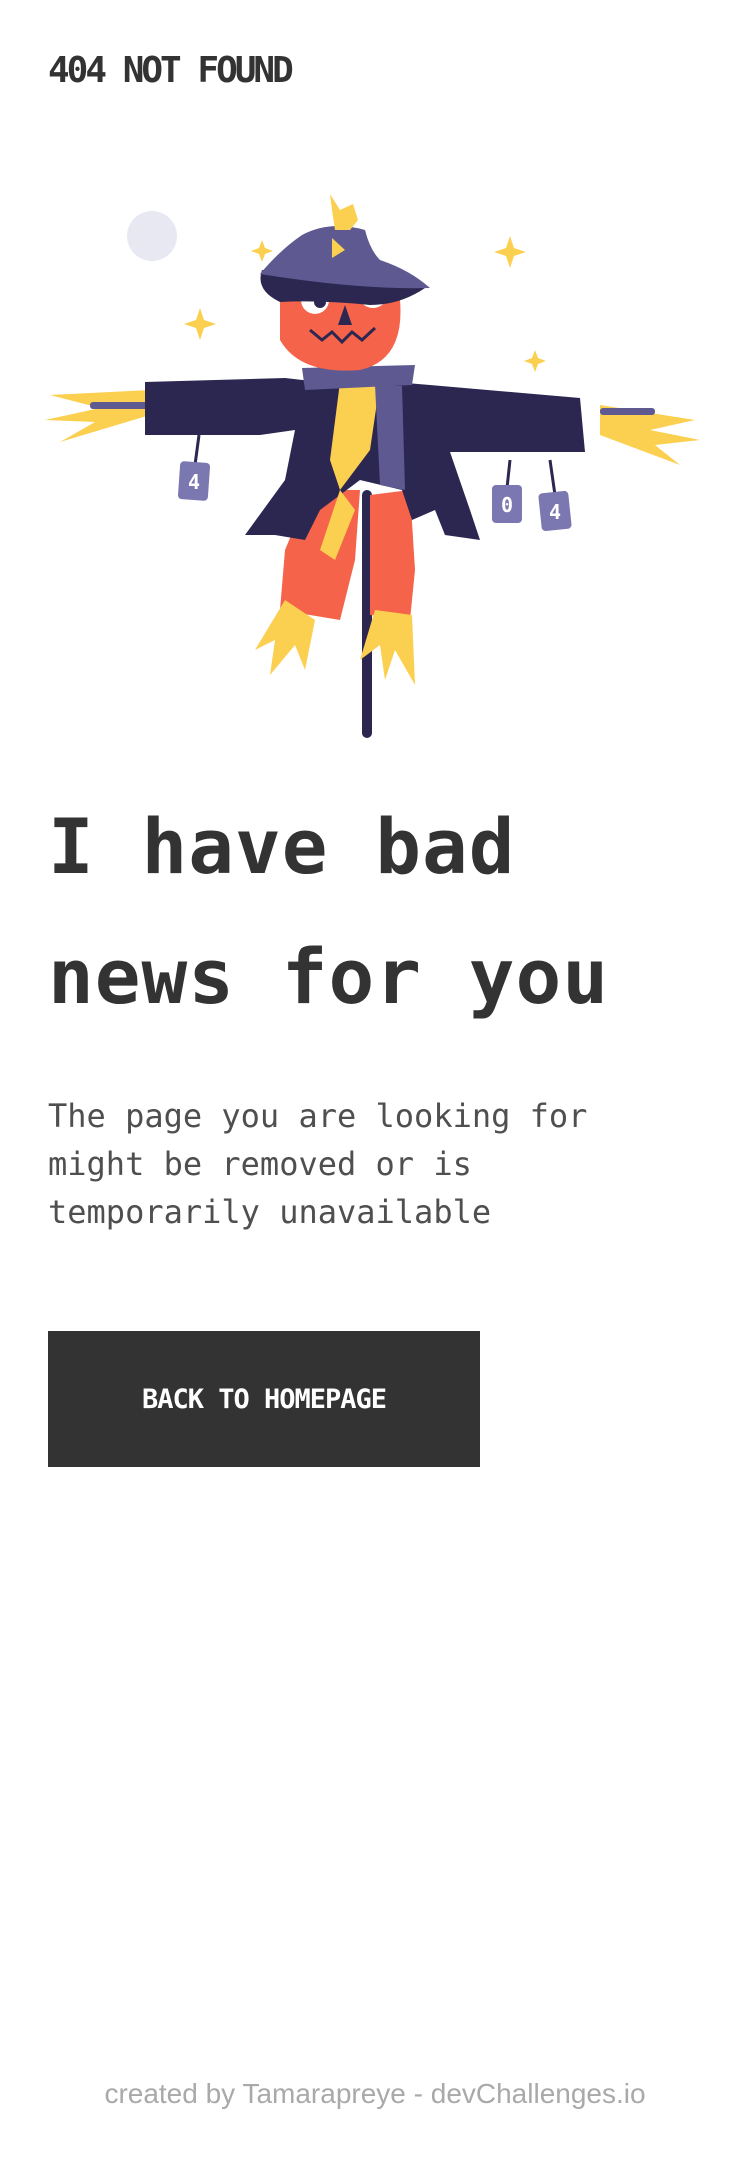 Image resolution: width=750 pixels, height=2160 pixels. I want to click on back-to-homepage-button: BACK TO HOMEPAGE, so click(264, 1399).